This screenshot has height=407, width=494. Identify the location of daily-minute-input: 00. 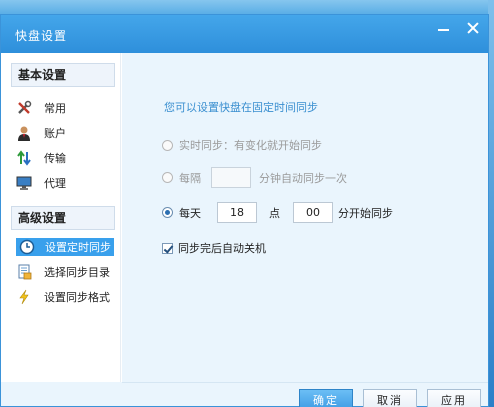
(313, 212).